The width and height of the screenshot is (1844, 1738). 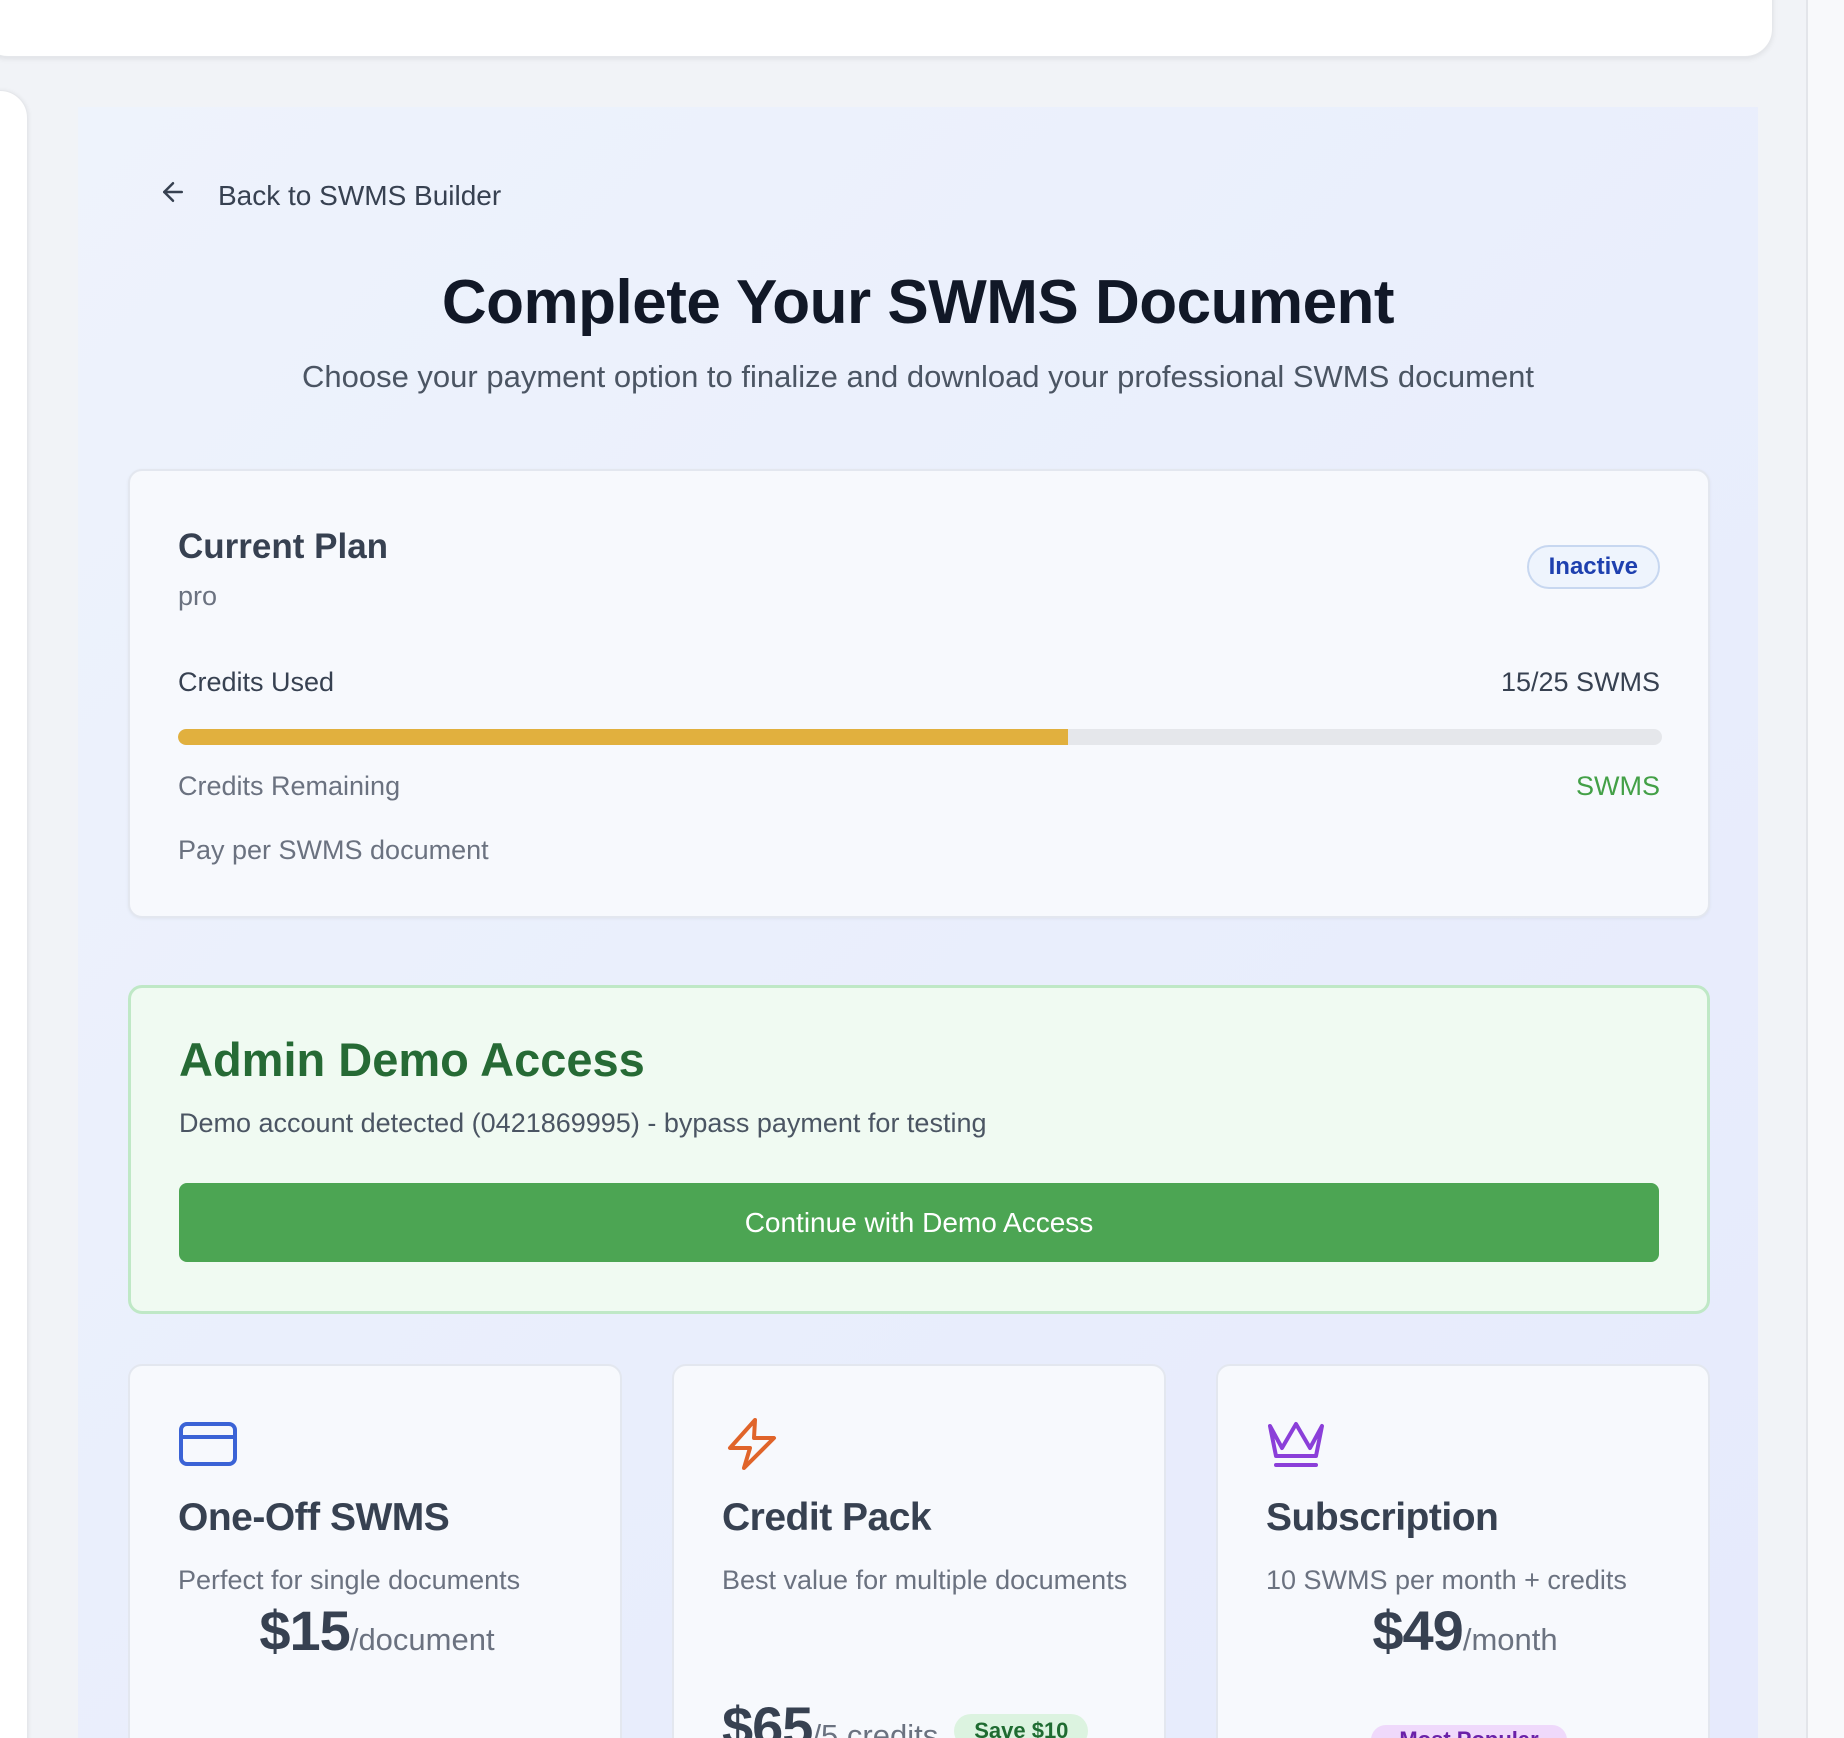 What do you see at coordinates (208, 1444) in the screenshot?
I see `credit-card-icon` at bounding box center [208, 1444].